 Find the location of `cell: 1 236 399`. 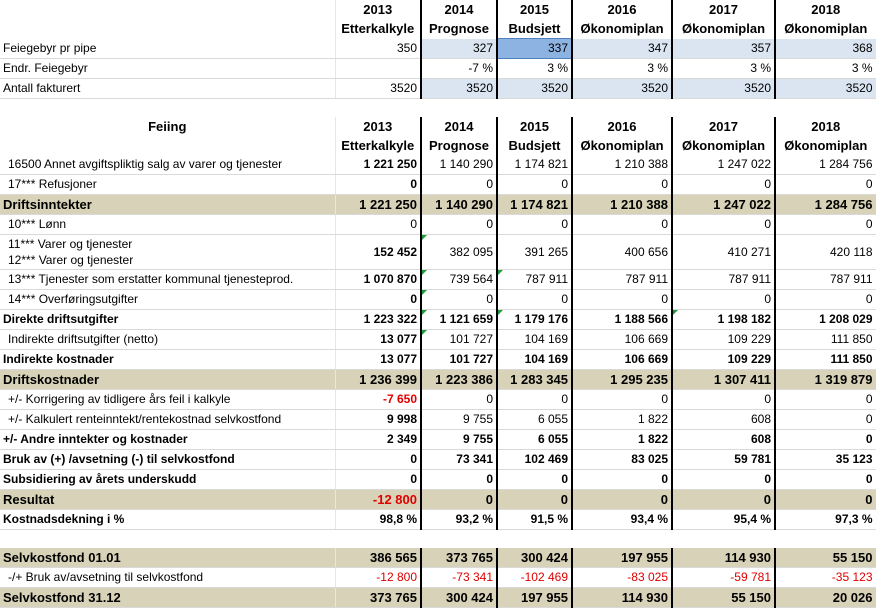

cell: 1 236 399 is located at coordinates (378, 379).